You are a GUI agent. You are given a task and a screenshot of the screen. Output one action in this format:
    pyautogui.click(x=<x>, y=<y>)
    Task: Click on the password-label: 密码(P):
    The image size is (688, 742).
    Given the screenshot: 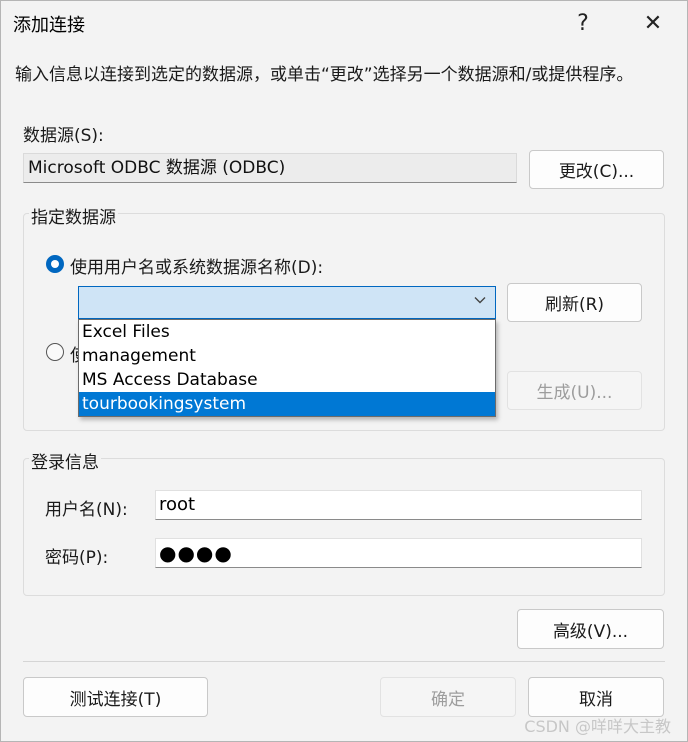 What is the action you would take?
    pyautogui.click(x=77, y=558)
    